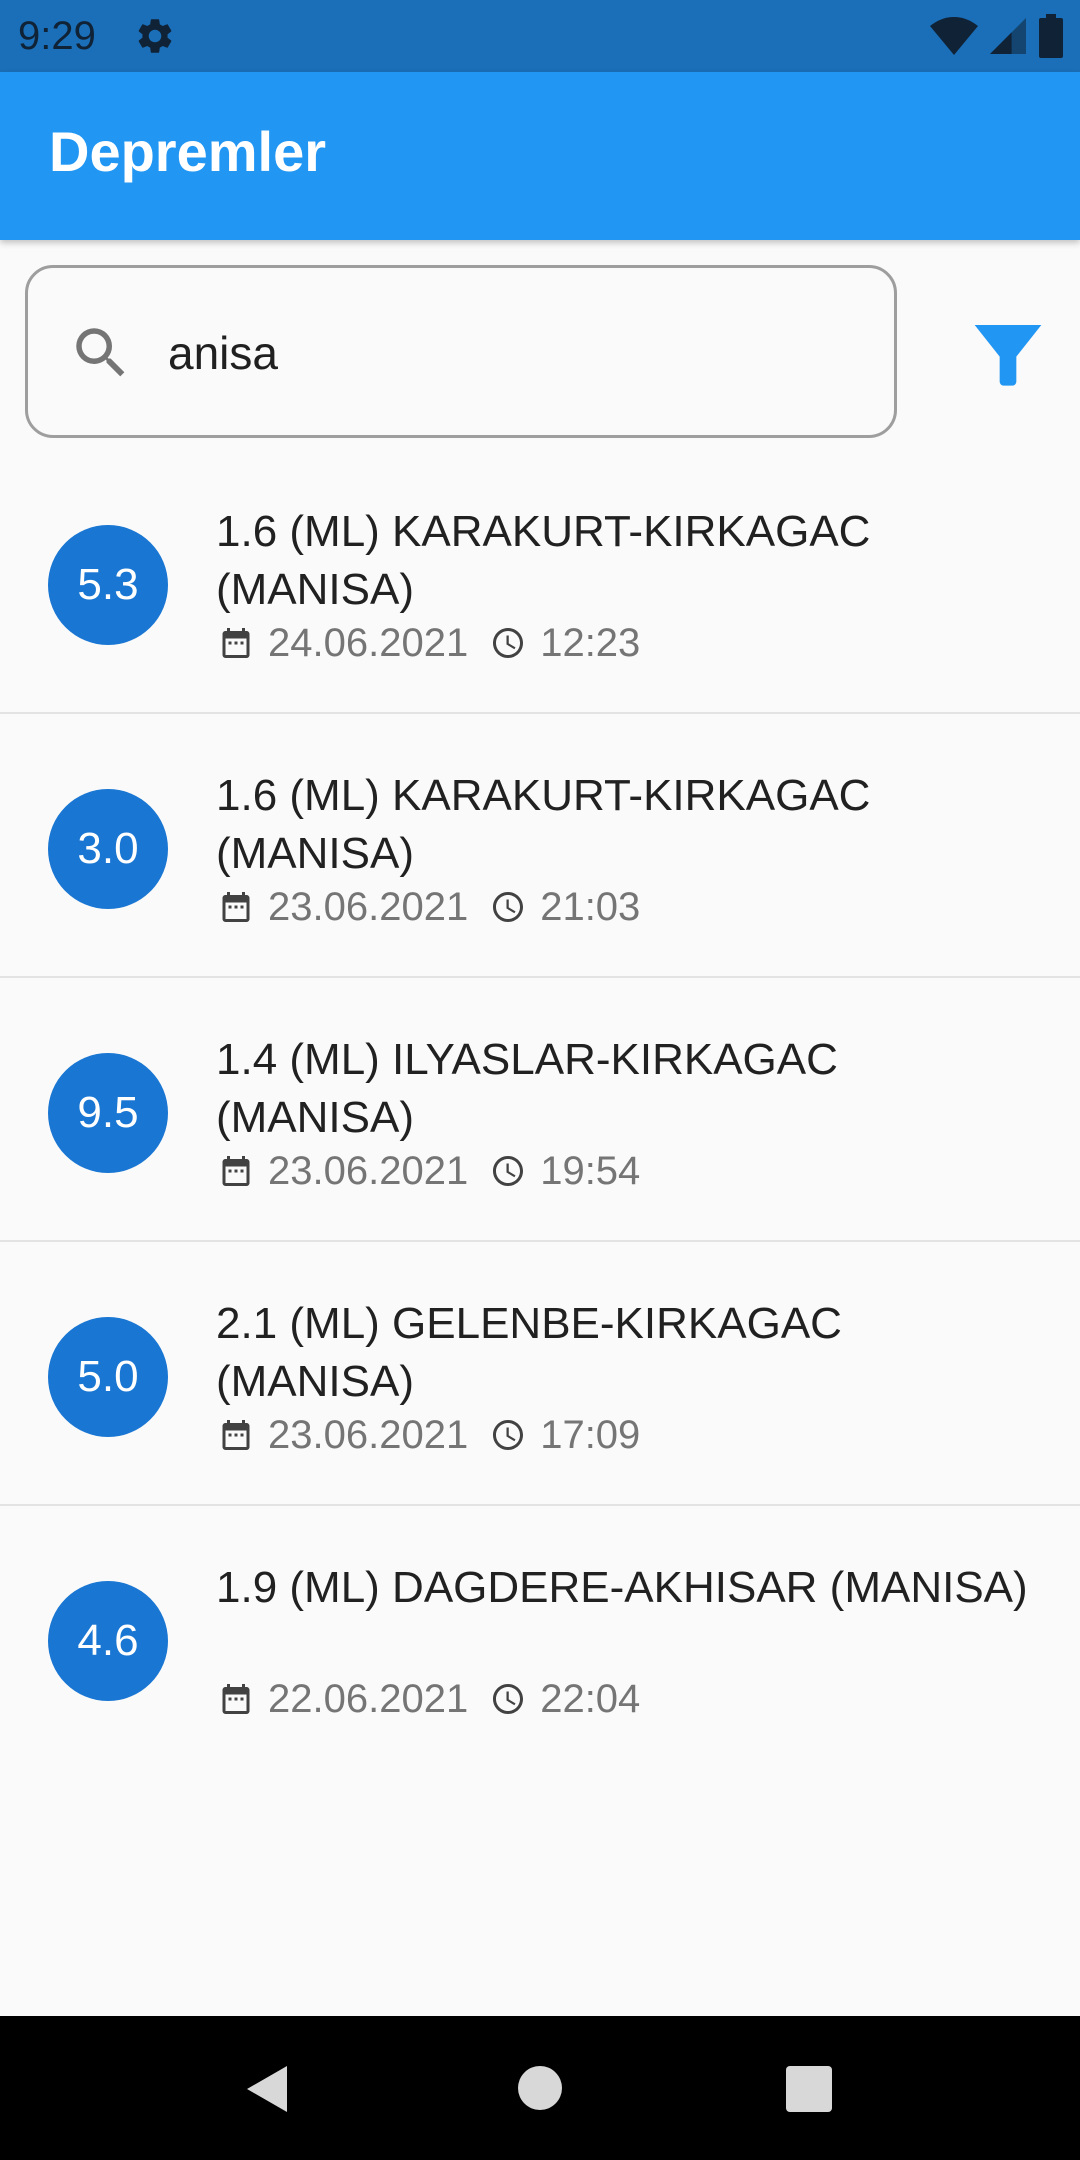 This screenshot has height=2160, width=1080. What do you see at coordinates (590, 1170) in the screenshot?
I see `earthquake-time: 19:54` at bounding box center [590, 1170].